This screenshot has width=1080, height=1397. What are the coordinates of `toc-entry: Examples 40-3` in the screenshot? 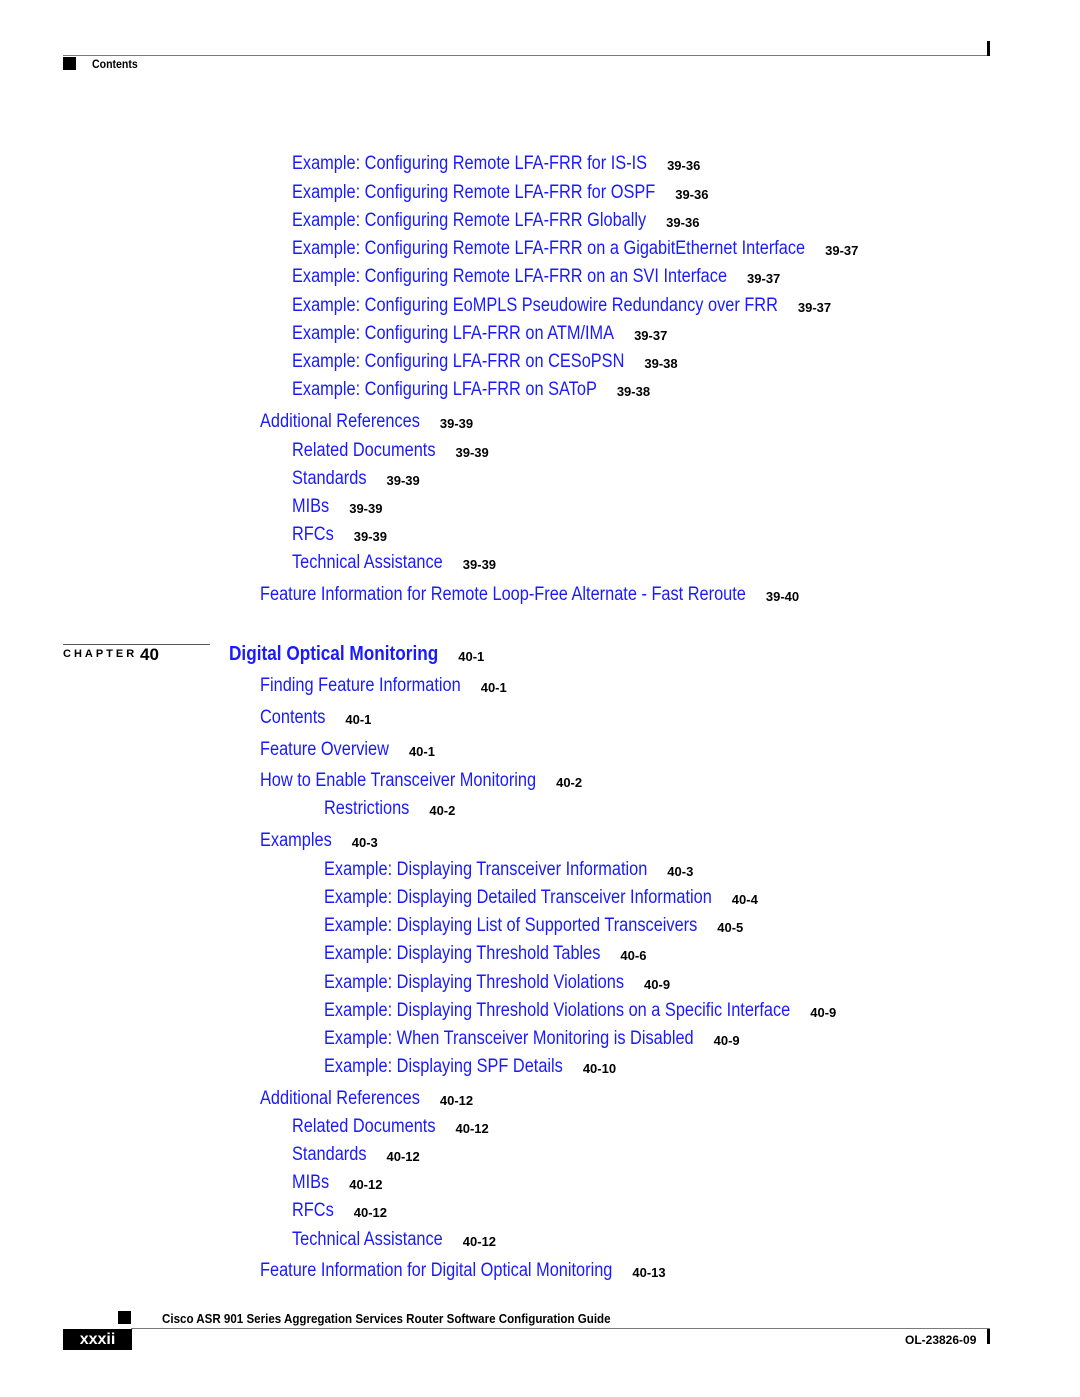 It's located at (319, 841).